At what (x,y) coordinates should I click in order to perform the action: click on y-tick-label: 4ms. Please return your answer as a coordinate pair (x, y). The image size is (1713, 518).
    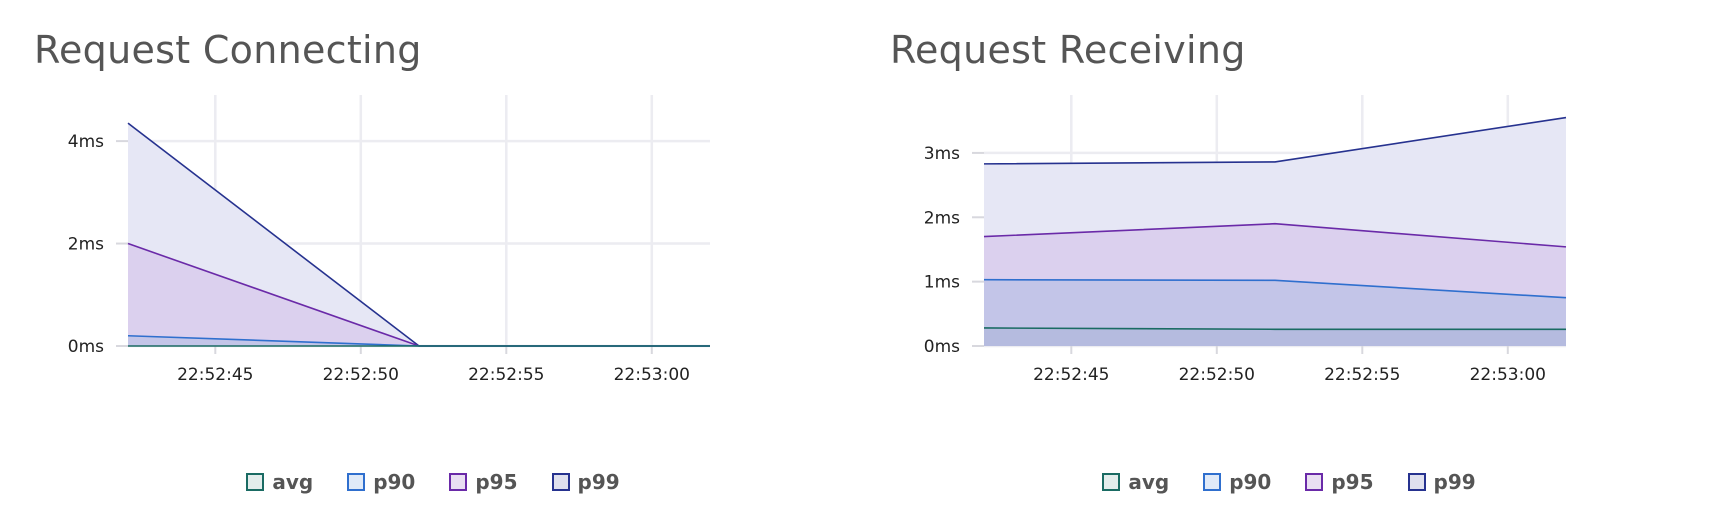
    Looking at the image, I should click on (86, 142).